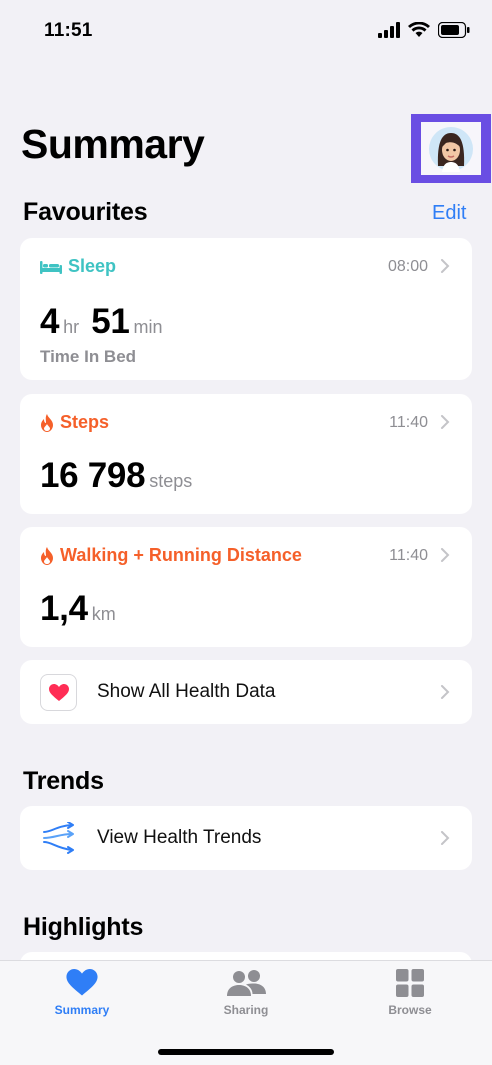 This screenshot has height=1065, width=492. Describe the element at coordinates (246, 1010) in the screenshot. I see `tab-sharing-label: Sharing` at that location.